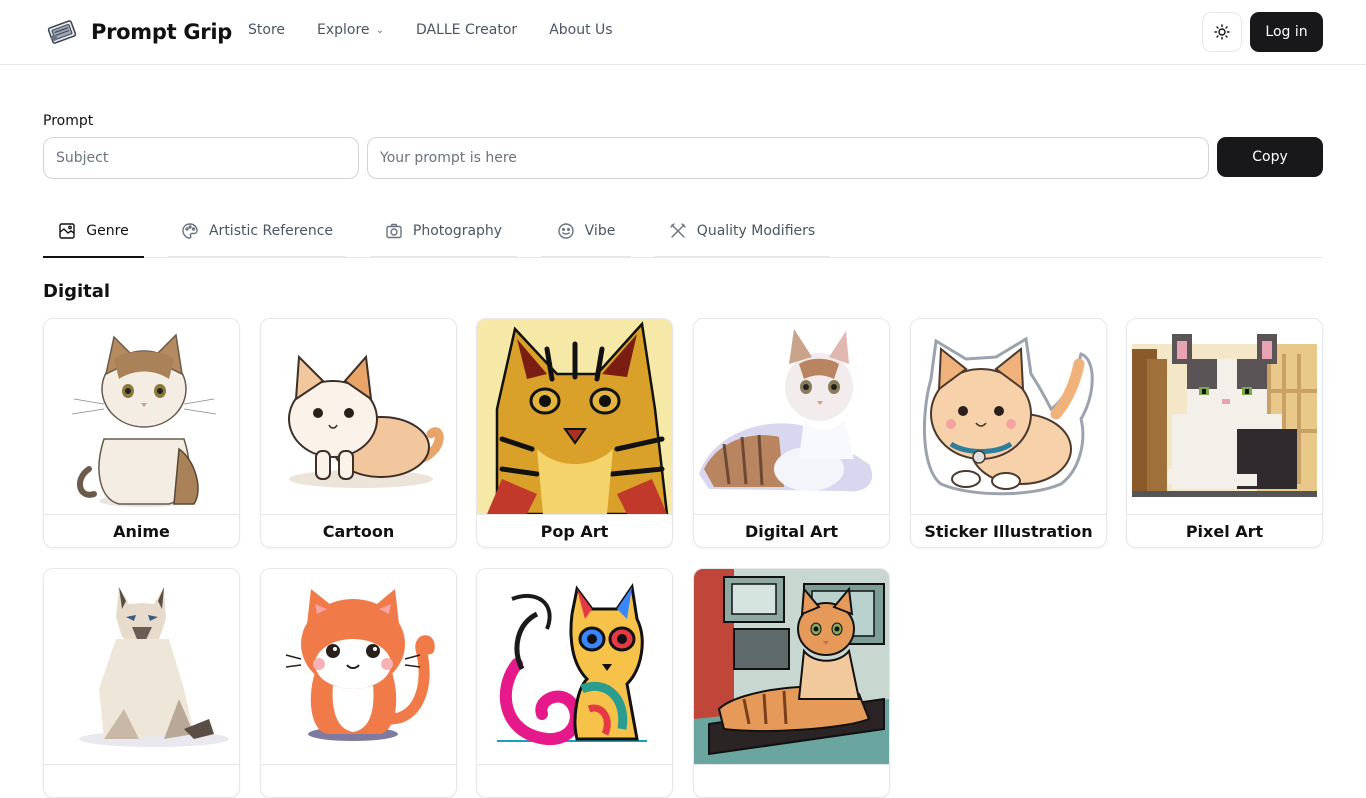  What do you see at coordinates (201, 158) in the screenshot?
I see `subject-input` at bounding box center [201, 158].